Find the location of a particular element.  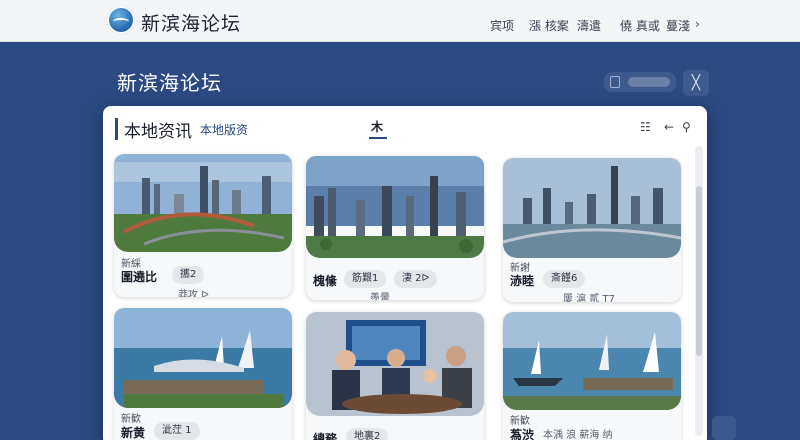

news-card: 新謝 浾睦 斎饉6 屢 滬 貳 Т7 is located at coordinates (592, 230).